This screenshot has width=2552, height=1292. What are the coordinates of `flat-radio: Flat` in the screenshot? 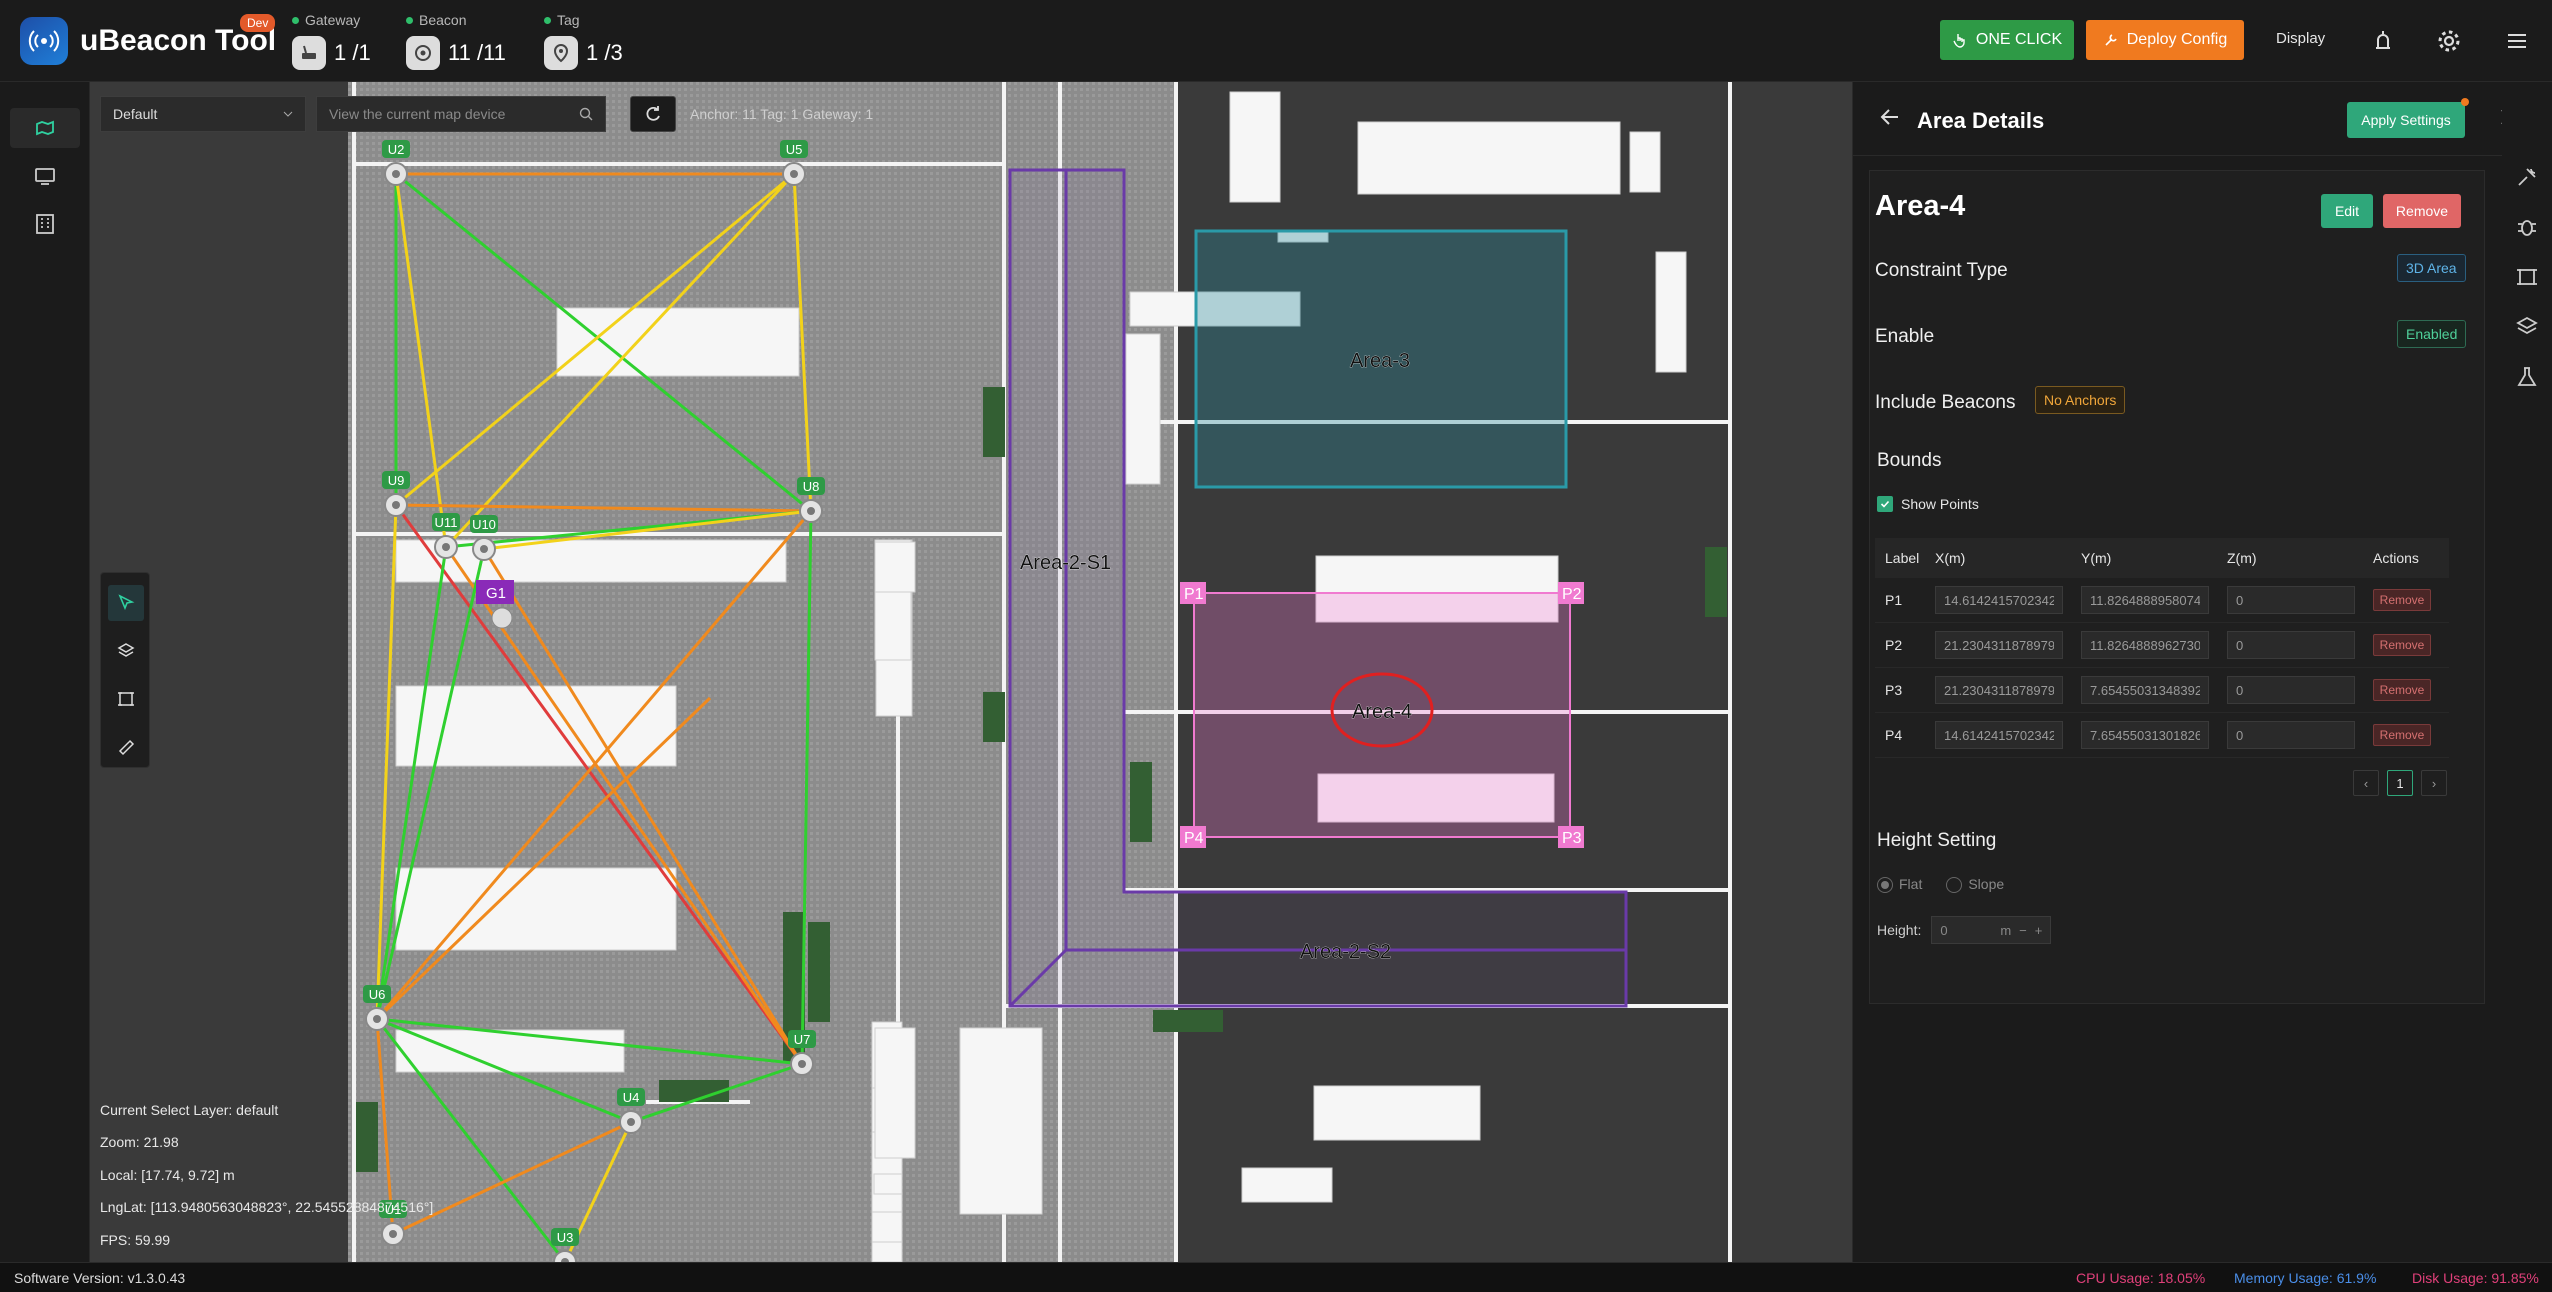 It's located at (1899, 885).